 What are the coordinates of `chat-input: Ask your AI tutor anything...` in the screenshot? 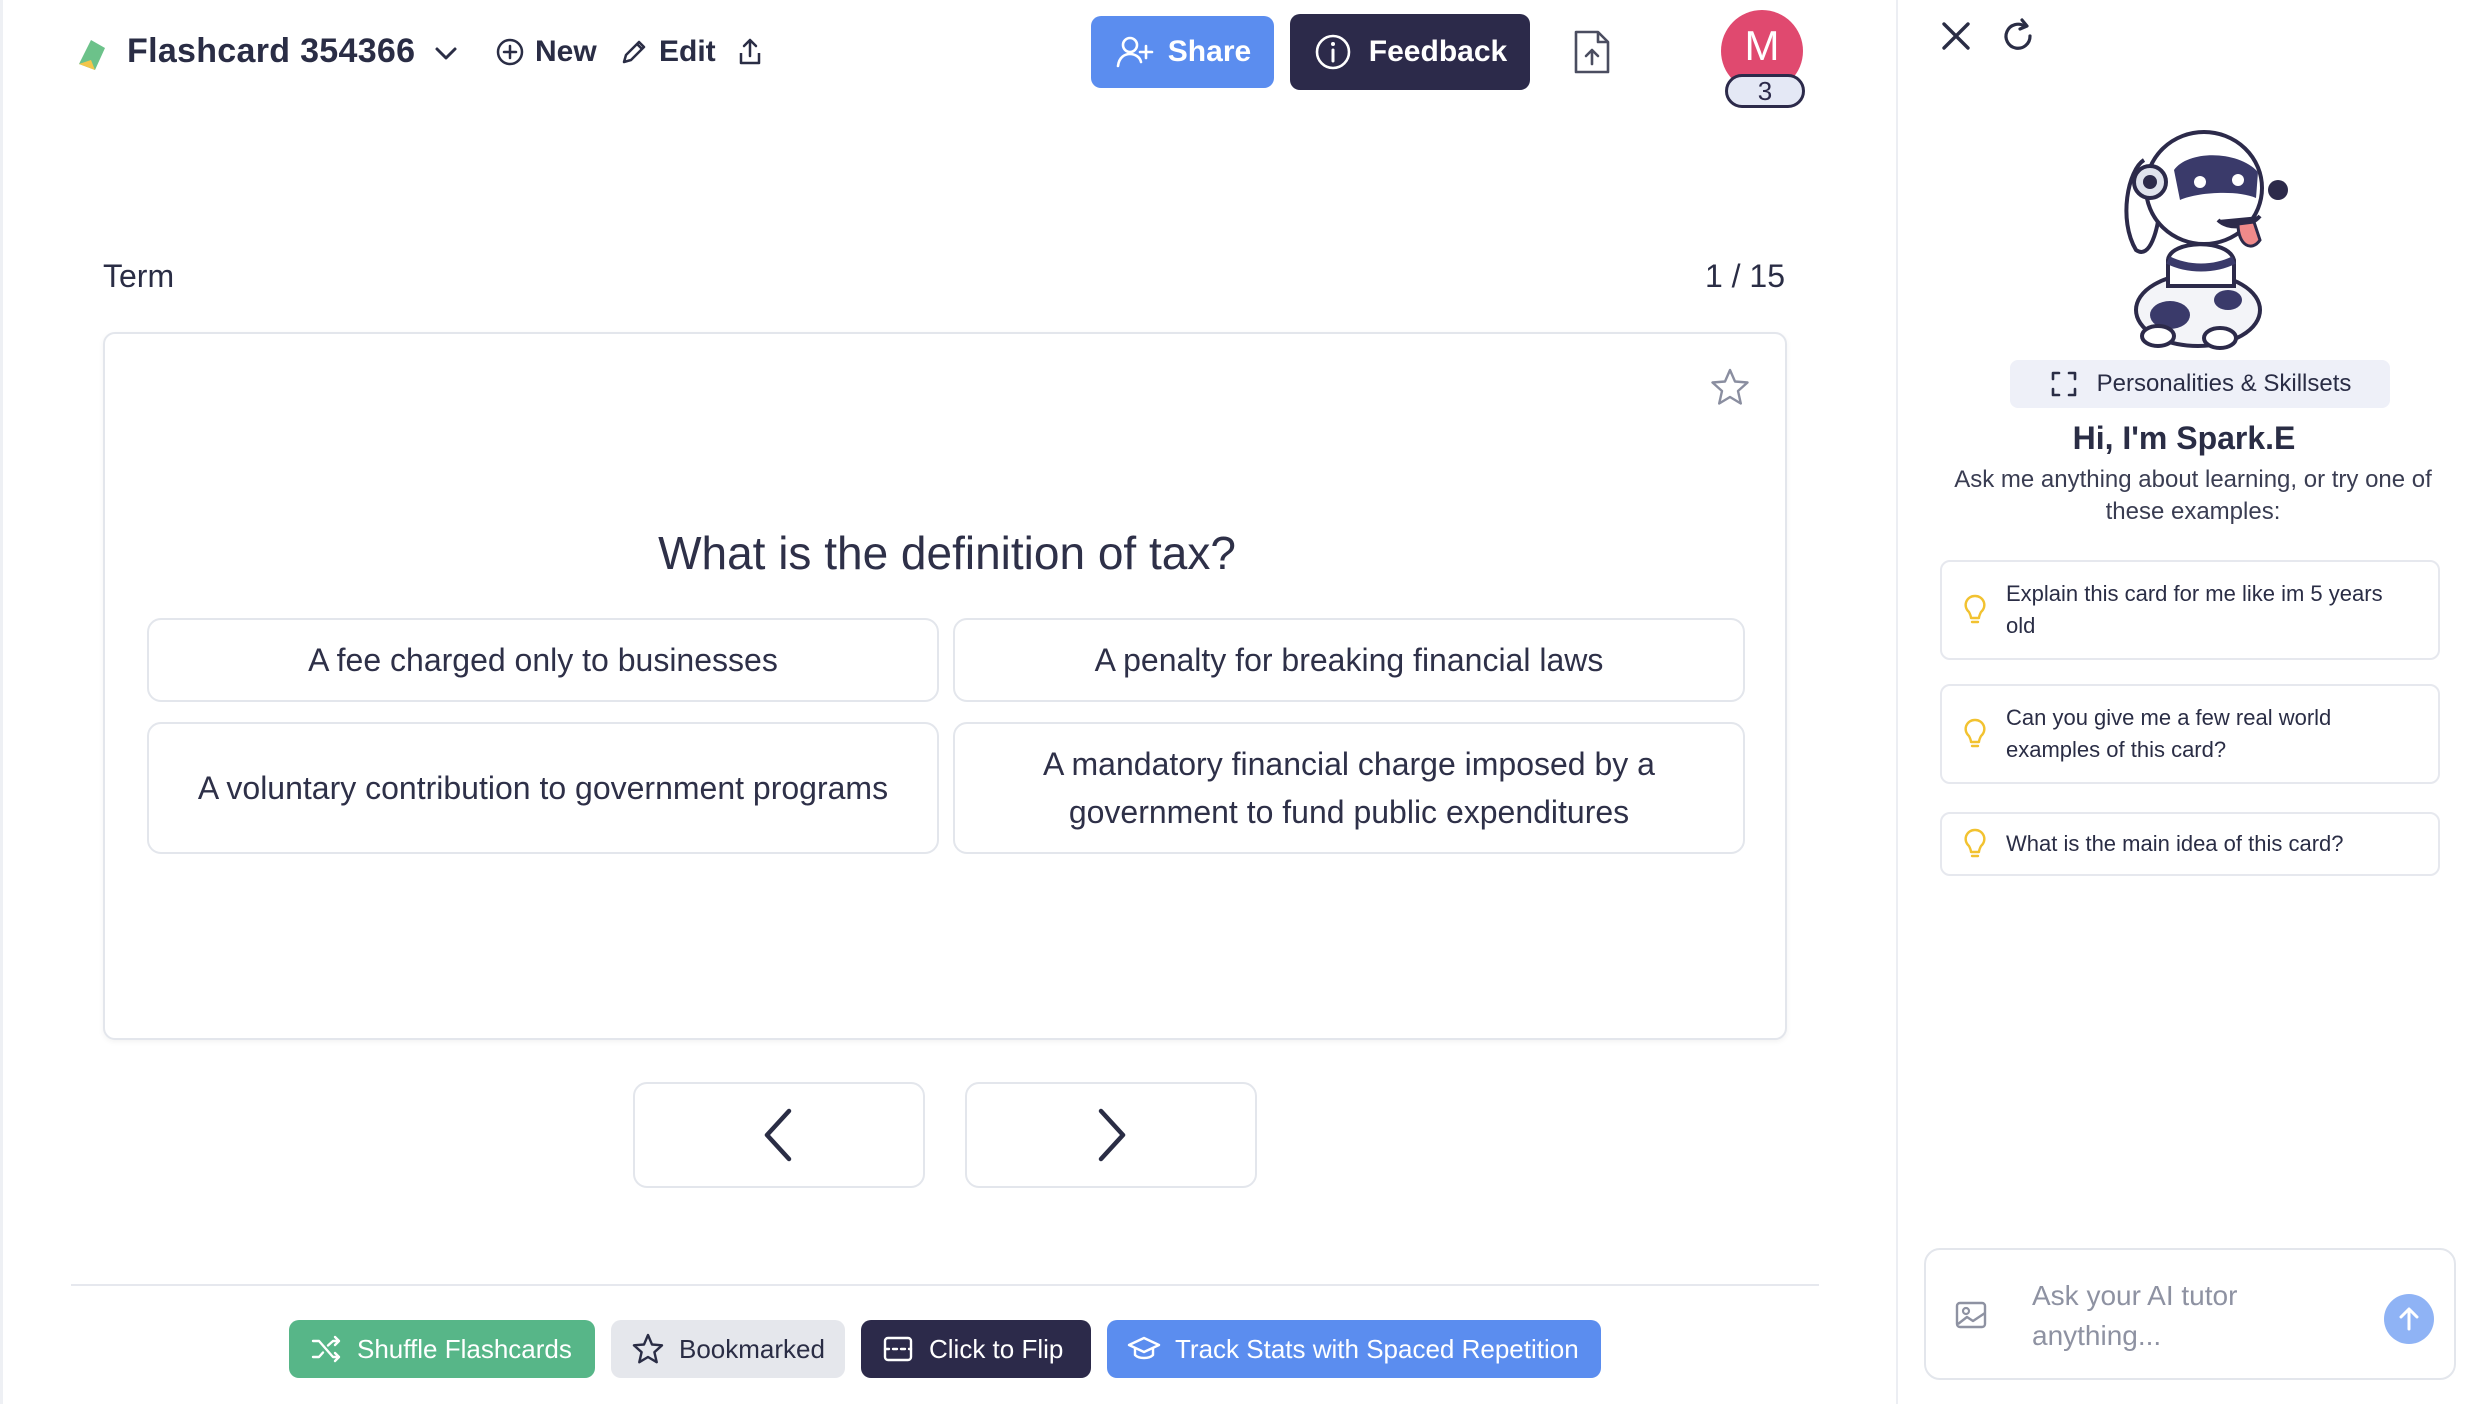 It's located at (2162, 1316).